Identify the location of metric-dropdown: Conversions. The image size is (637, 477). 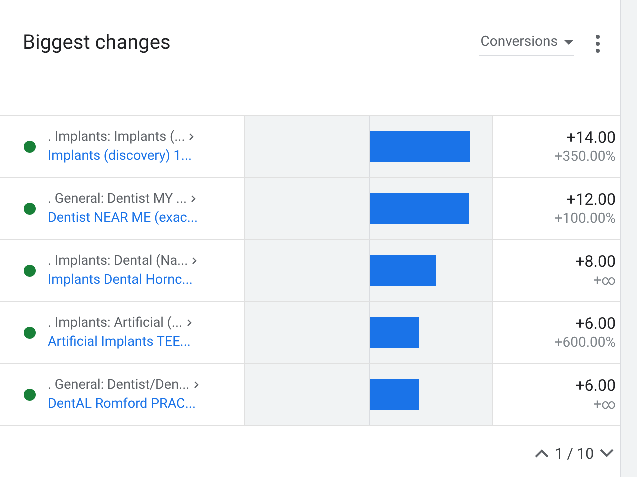
(526, 44).